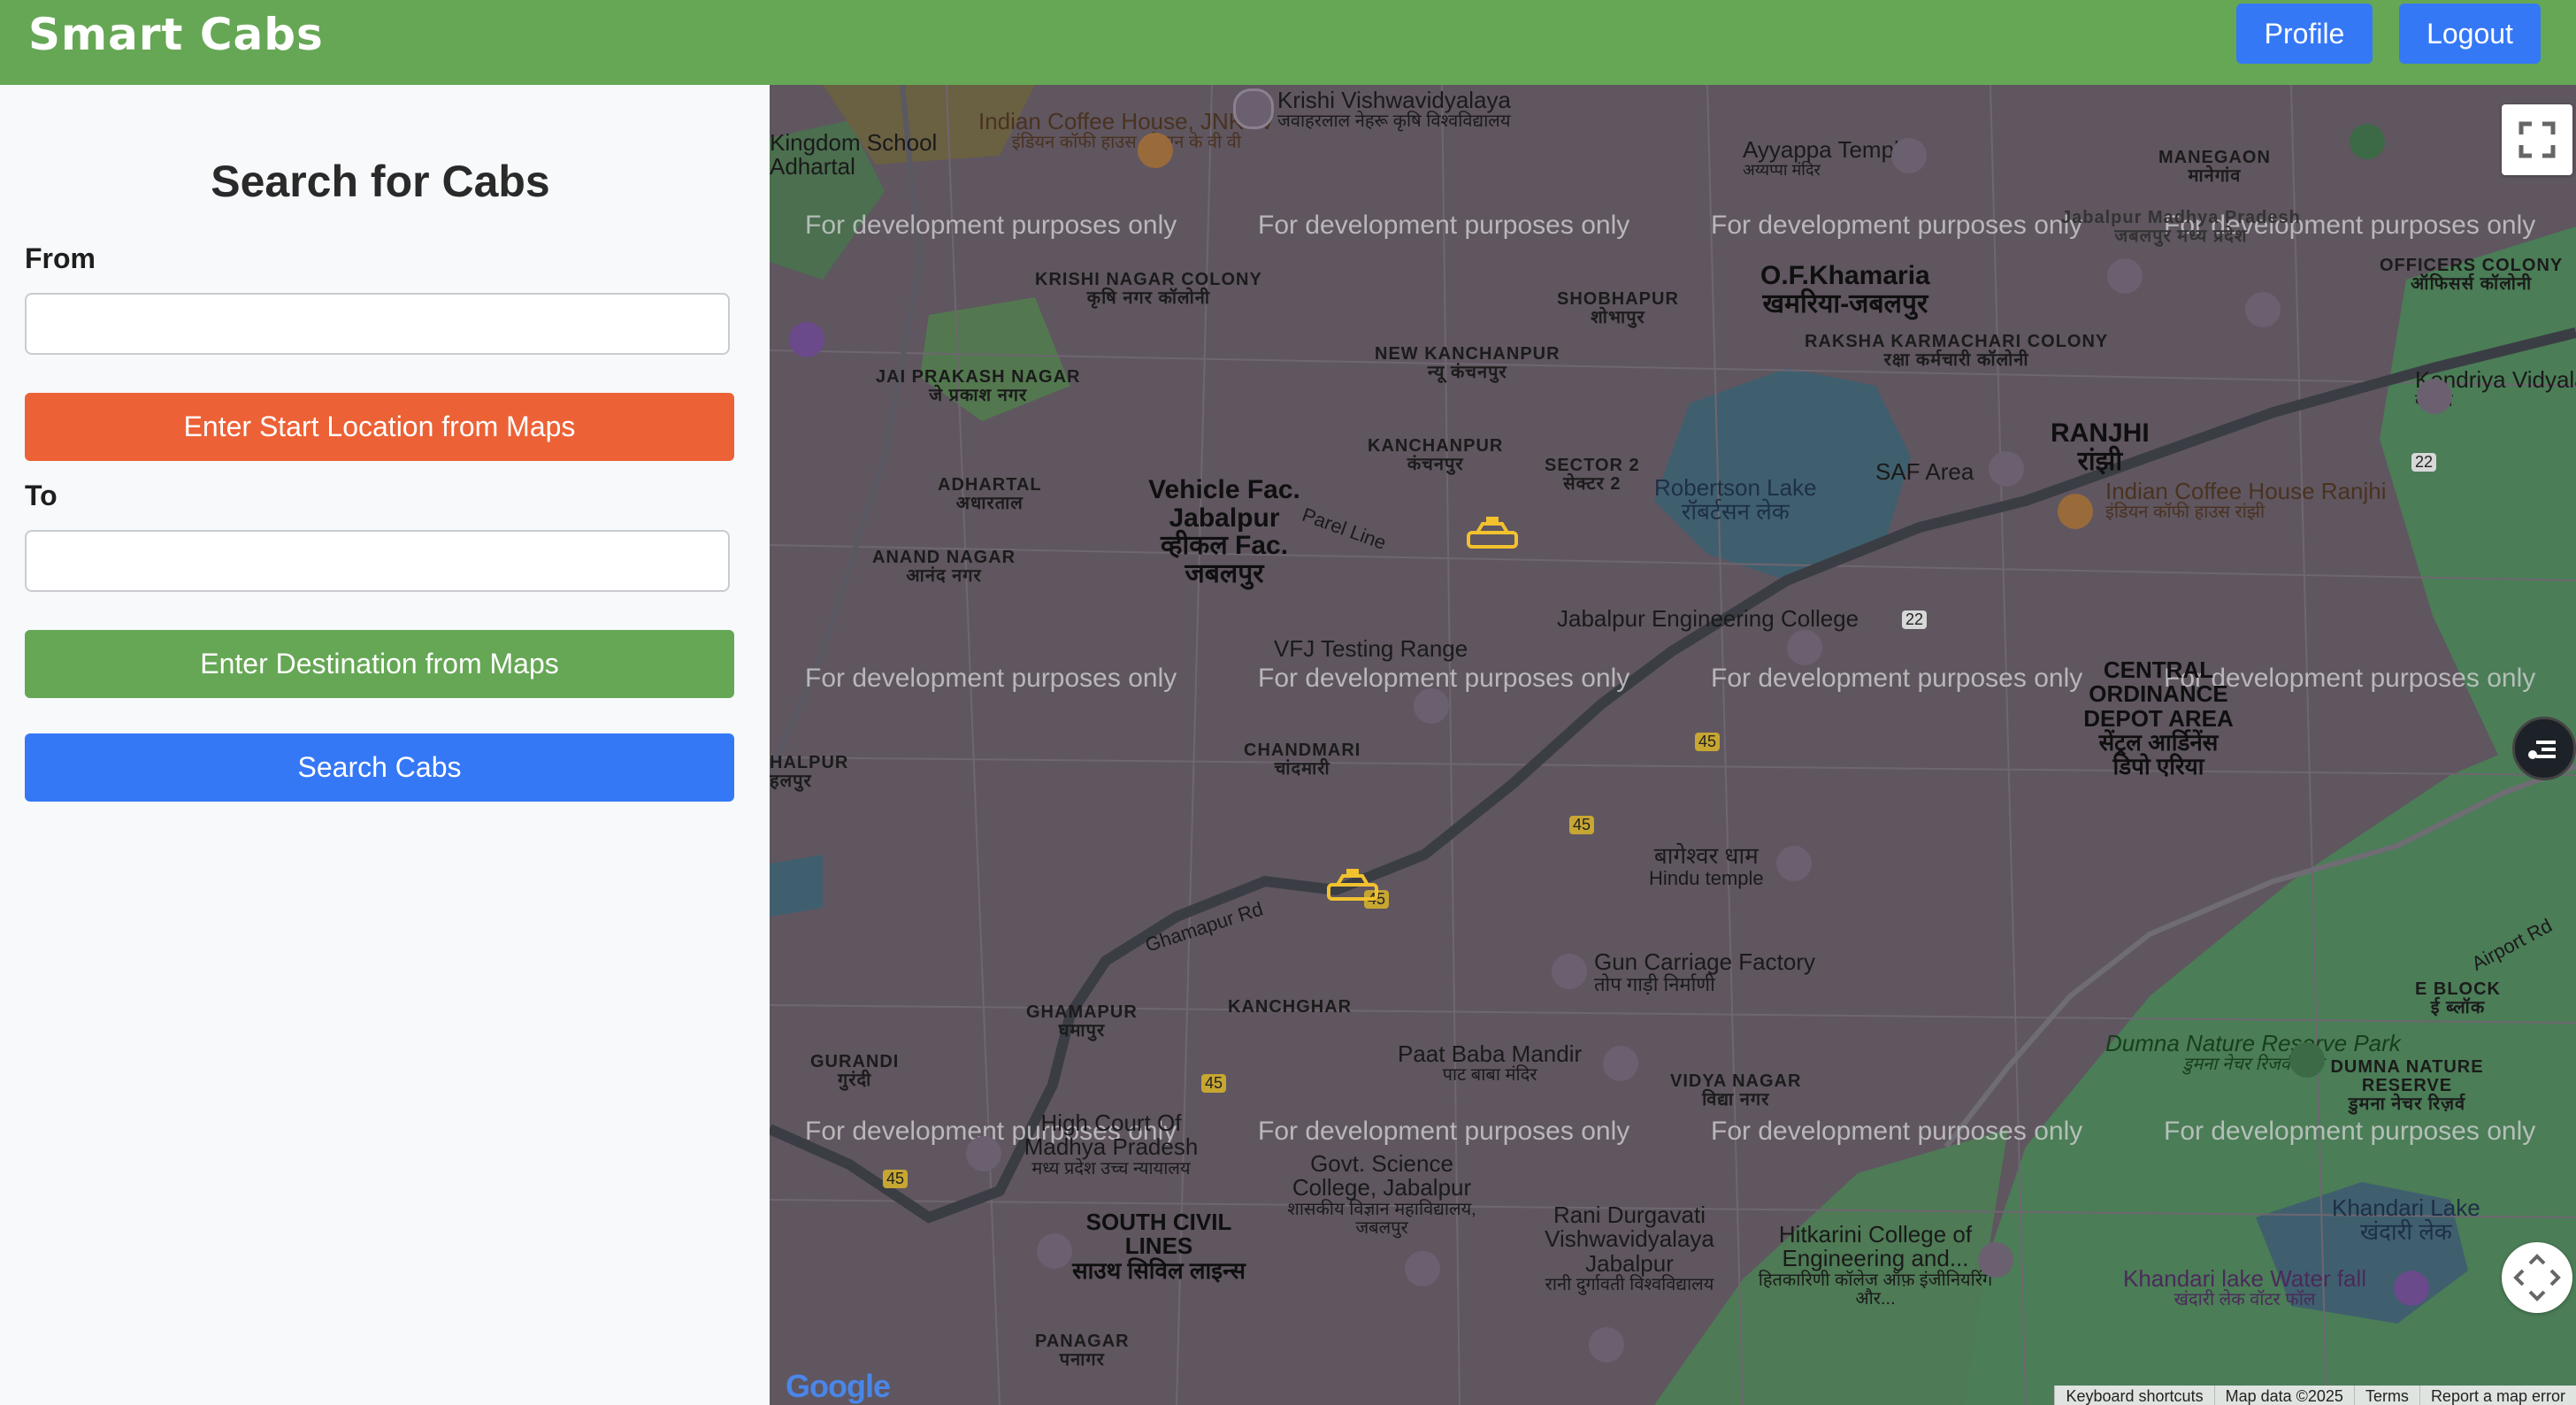 The height and width of the screenshot is (1405, 2576). Describe the element at coordinates (838, 1387) in the screenshot. I see `google-logo: Google` at that location.